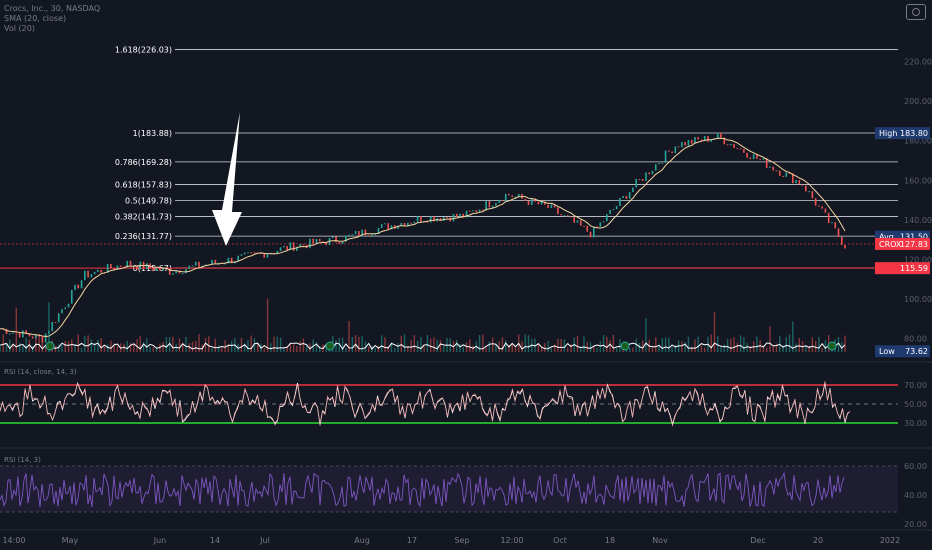 This screenshot has width=932, height=550. Describe the element at coordinates (227, 179) in the screenshot. I see `arrow-annotation-icon` at that location.